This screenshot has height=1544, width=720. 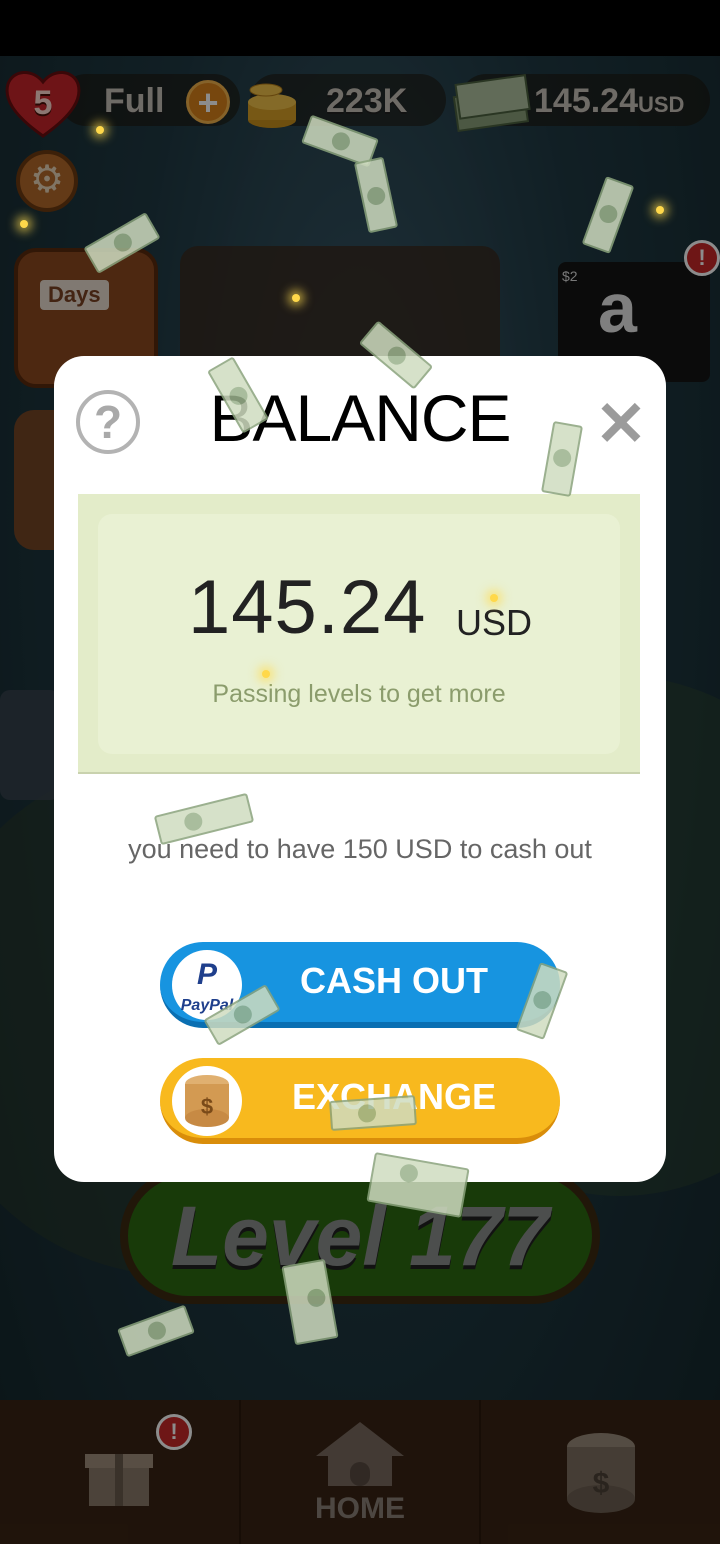 What do you see at coordinates (307, 607) in the screenshot?
I see `balance-amount: 145.24` at bounding box center [307, 607].